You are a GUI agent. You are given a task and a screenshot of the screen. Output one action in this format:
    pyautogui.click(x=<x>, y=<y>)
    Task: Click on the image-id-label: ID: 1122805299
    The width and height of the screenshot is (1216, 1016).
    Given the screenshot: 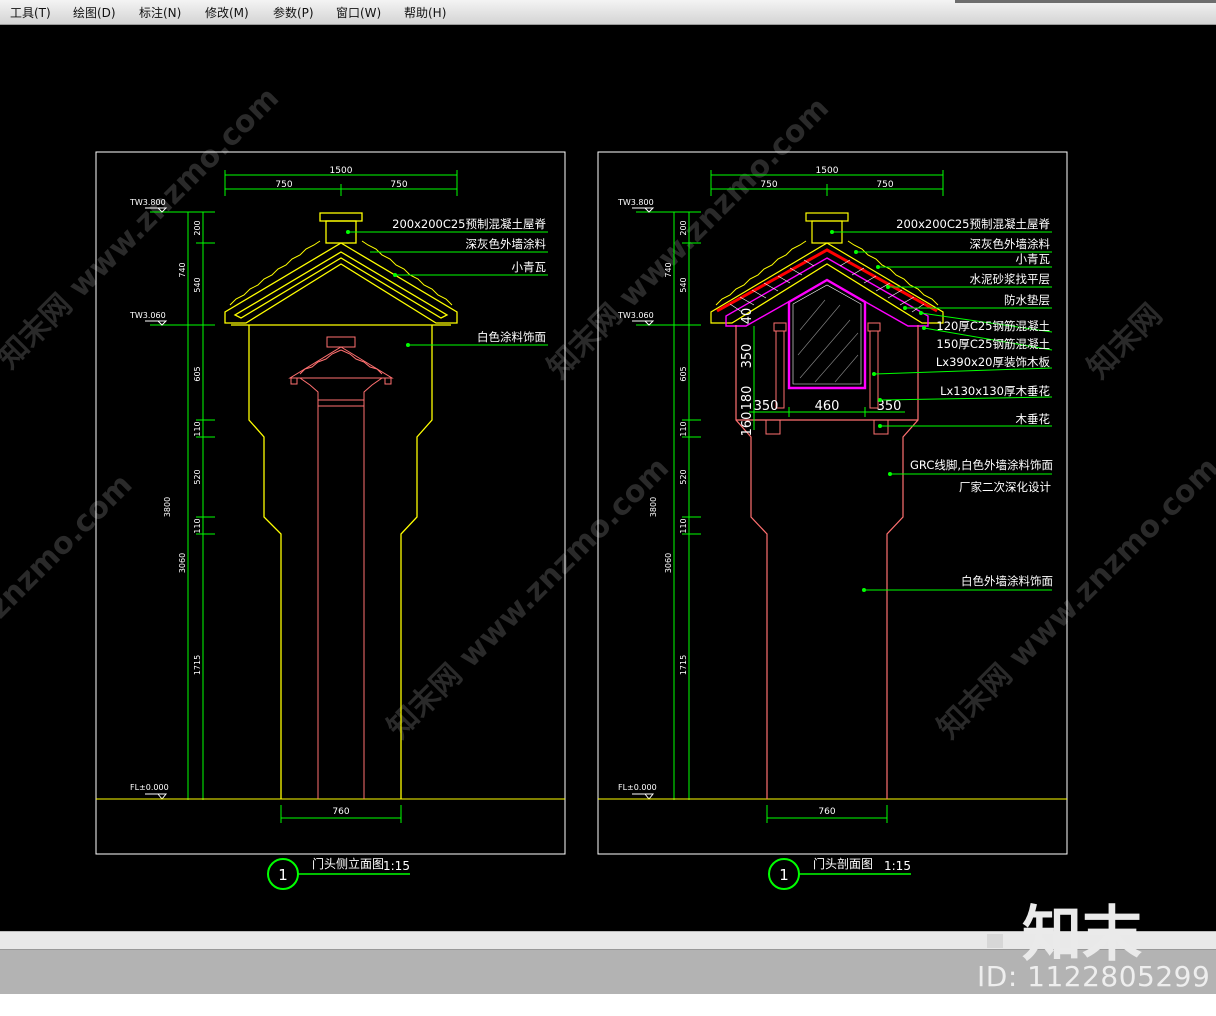 What is the action you would take?
    pyautogui.click(x=1094, y=976)
    